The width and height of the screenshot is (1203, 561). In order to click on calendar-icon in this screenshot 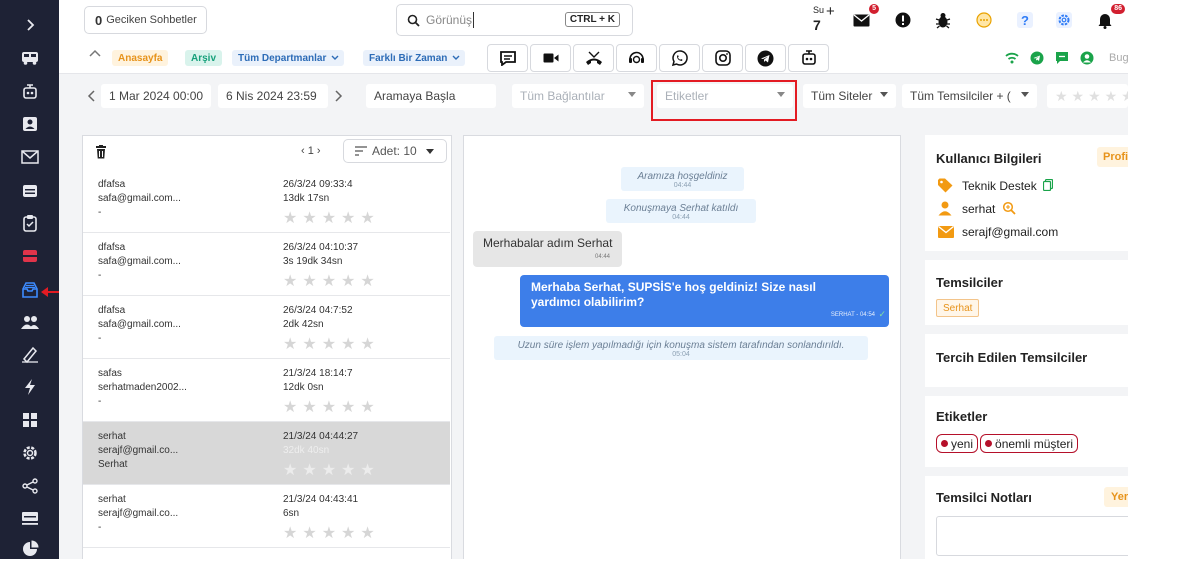, I will do `click(30, 190)`.